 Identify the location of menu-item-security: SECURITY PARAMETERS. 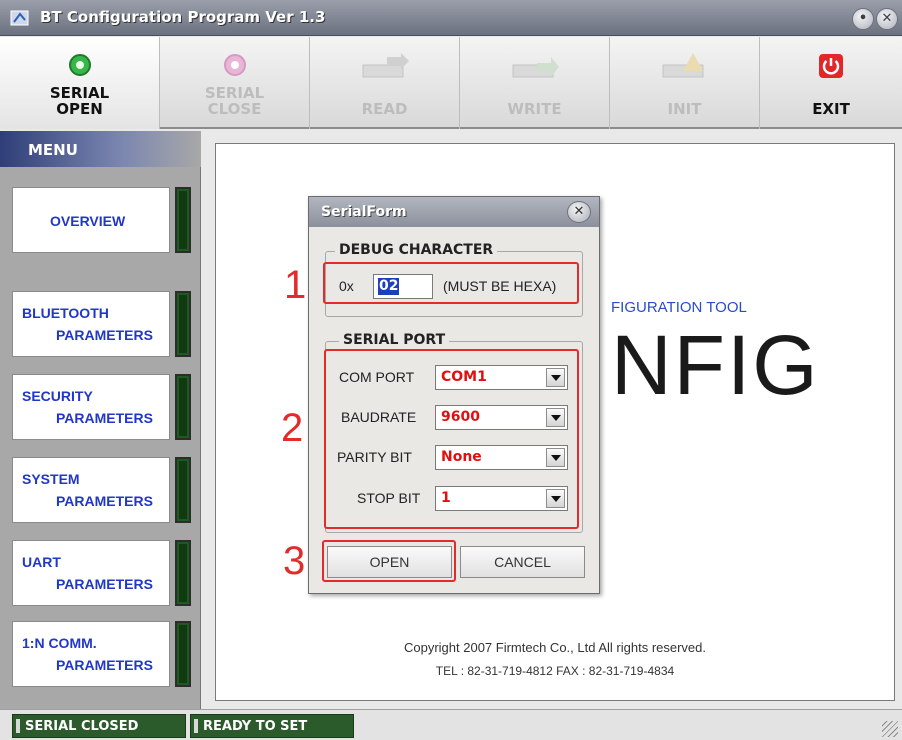
(102, 407).